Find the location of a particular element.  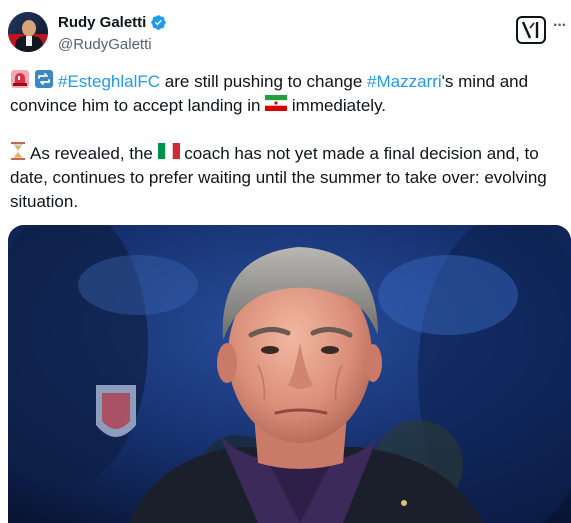

italy-flag-icon is located at coordinates (168, 154).